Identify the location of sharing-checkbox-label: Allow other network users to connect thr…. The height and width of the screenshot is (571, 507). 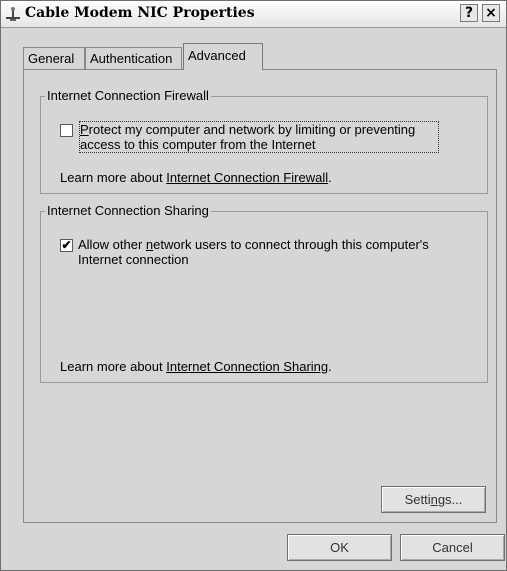
(278, 252).